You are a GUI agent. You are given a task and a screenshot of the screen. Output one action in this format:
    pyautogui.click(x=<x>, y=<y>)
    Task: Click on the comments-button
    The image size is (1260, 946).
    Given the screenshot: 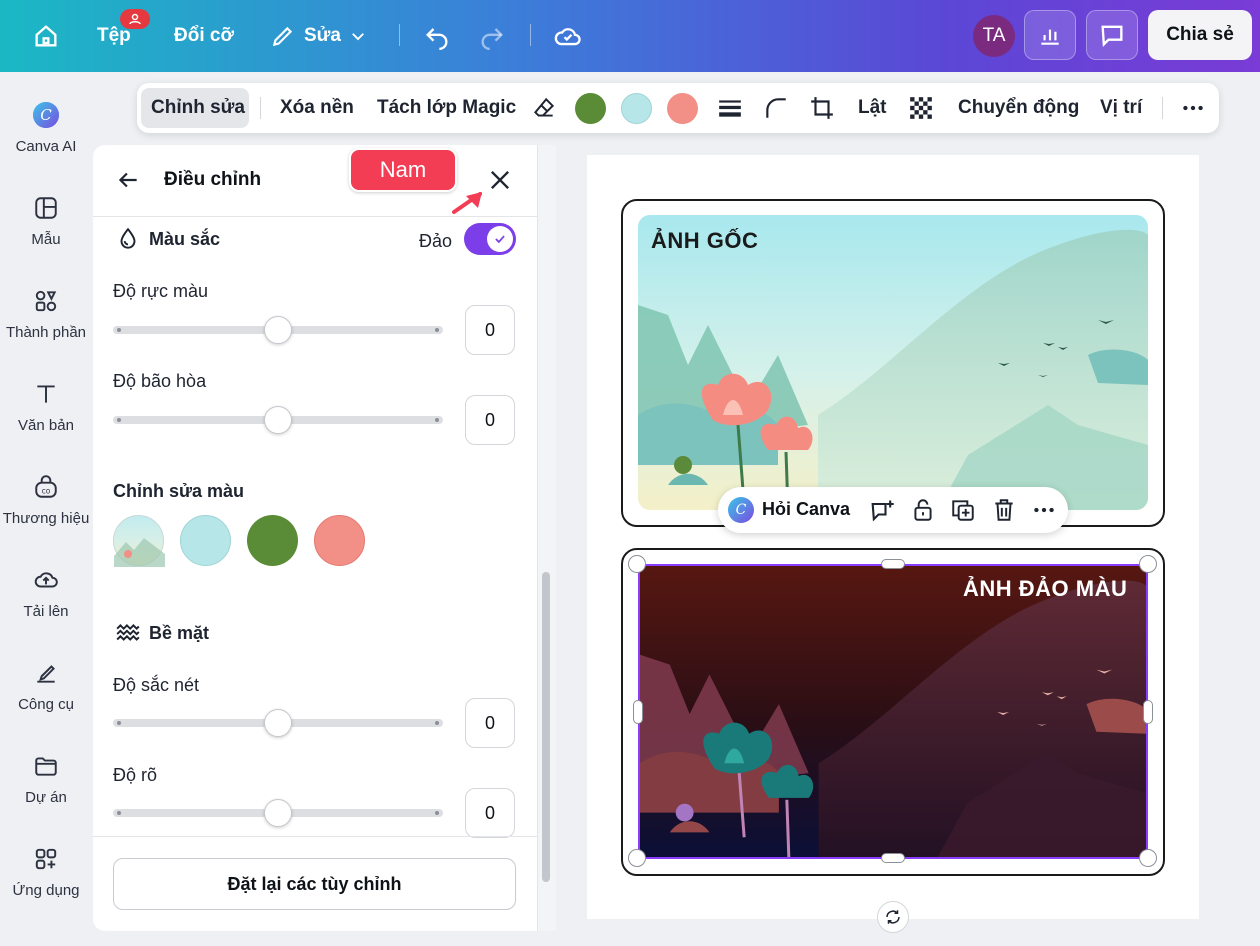 What is the action you would take?
    pyautogui.click(x=1112, y=35)
    